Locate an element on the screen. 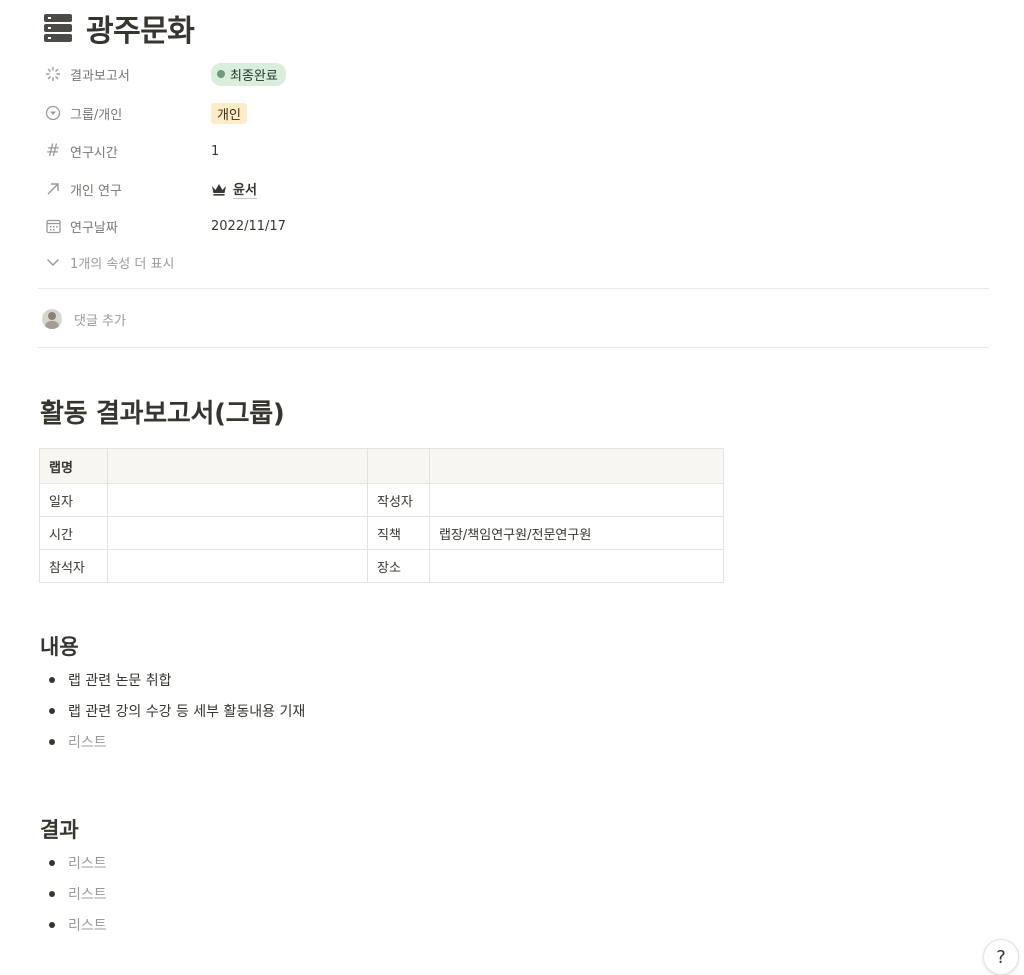 The width and height of the screenshot is (1024, 975). heading-report: 활동 결과보고서(그룹) is located at coordinates (162, 411).